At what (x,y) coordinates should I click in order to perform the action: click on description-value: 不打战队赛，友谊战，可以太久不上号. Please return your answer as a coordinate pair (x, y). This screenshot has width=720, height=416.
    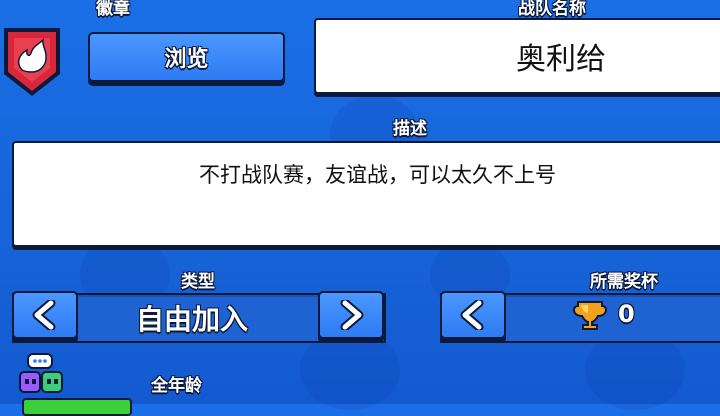
    Looking at the image, I should click on (377, 175).